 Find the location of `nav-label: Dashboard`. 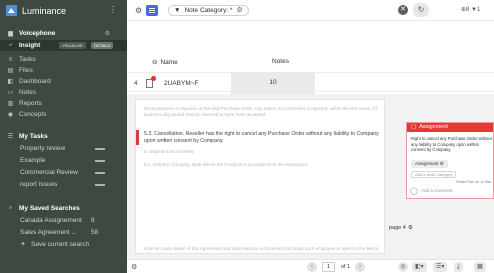

nav-label: Dashboard is located at coordinates (35, 81).